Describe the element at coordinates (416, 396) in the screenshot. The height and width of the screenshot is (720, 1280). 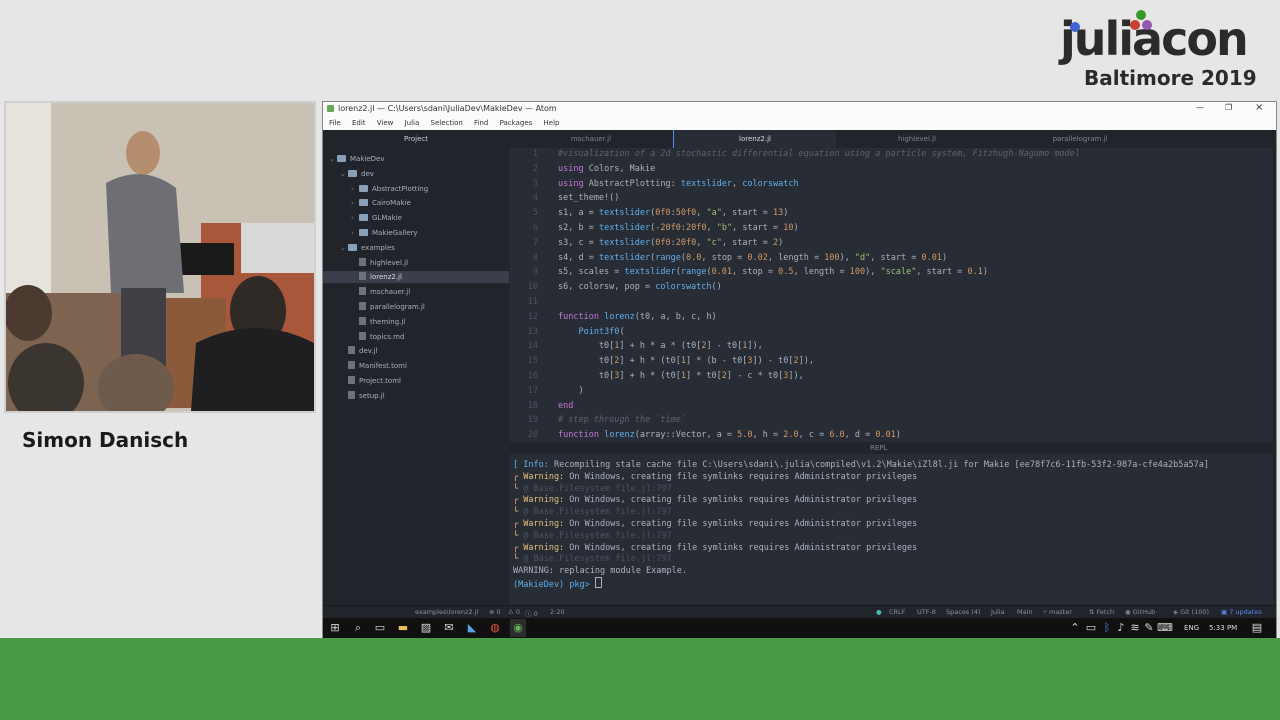
I see `tree-item: setup.jl` at that location.